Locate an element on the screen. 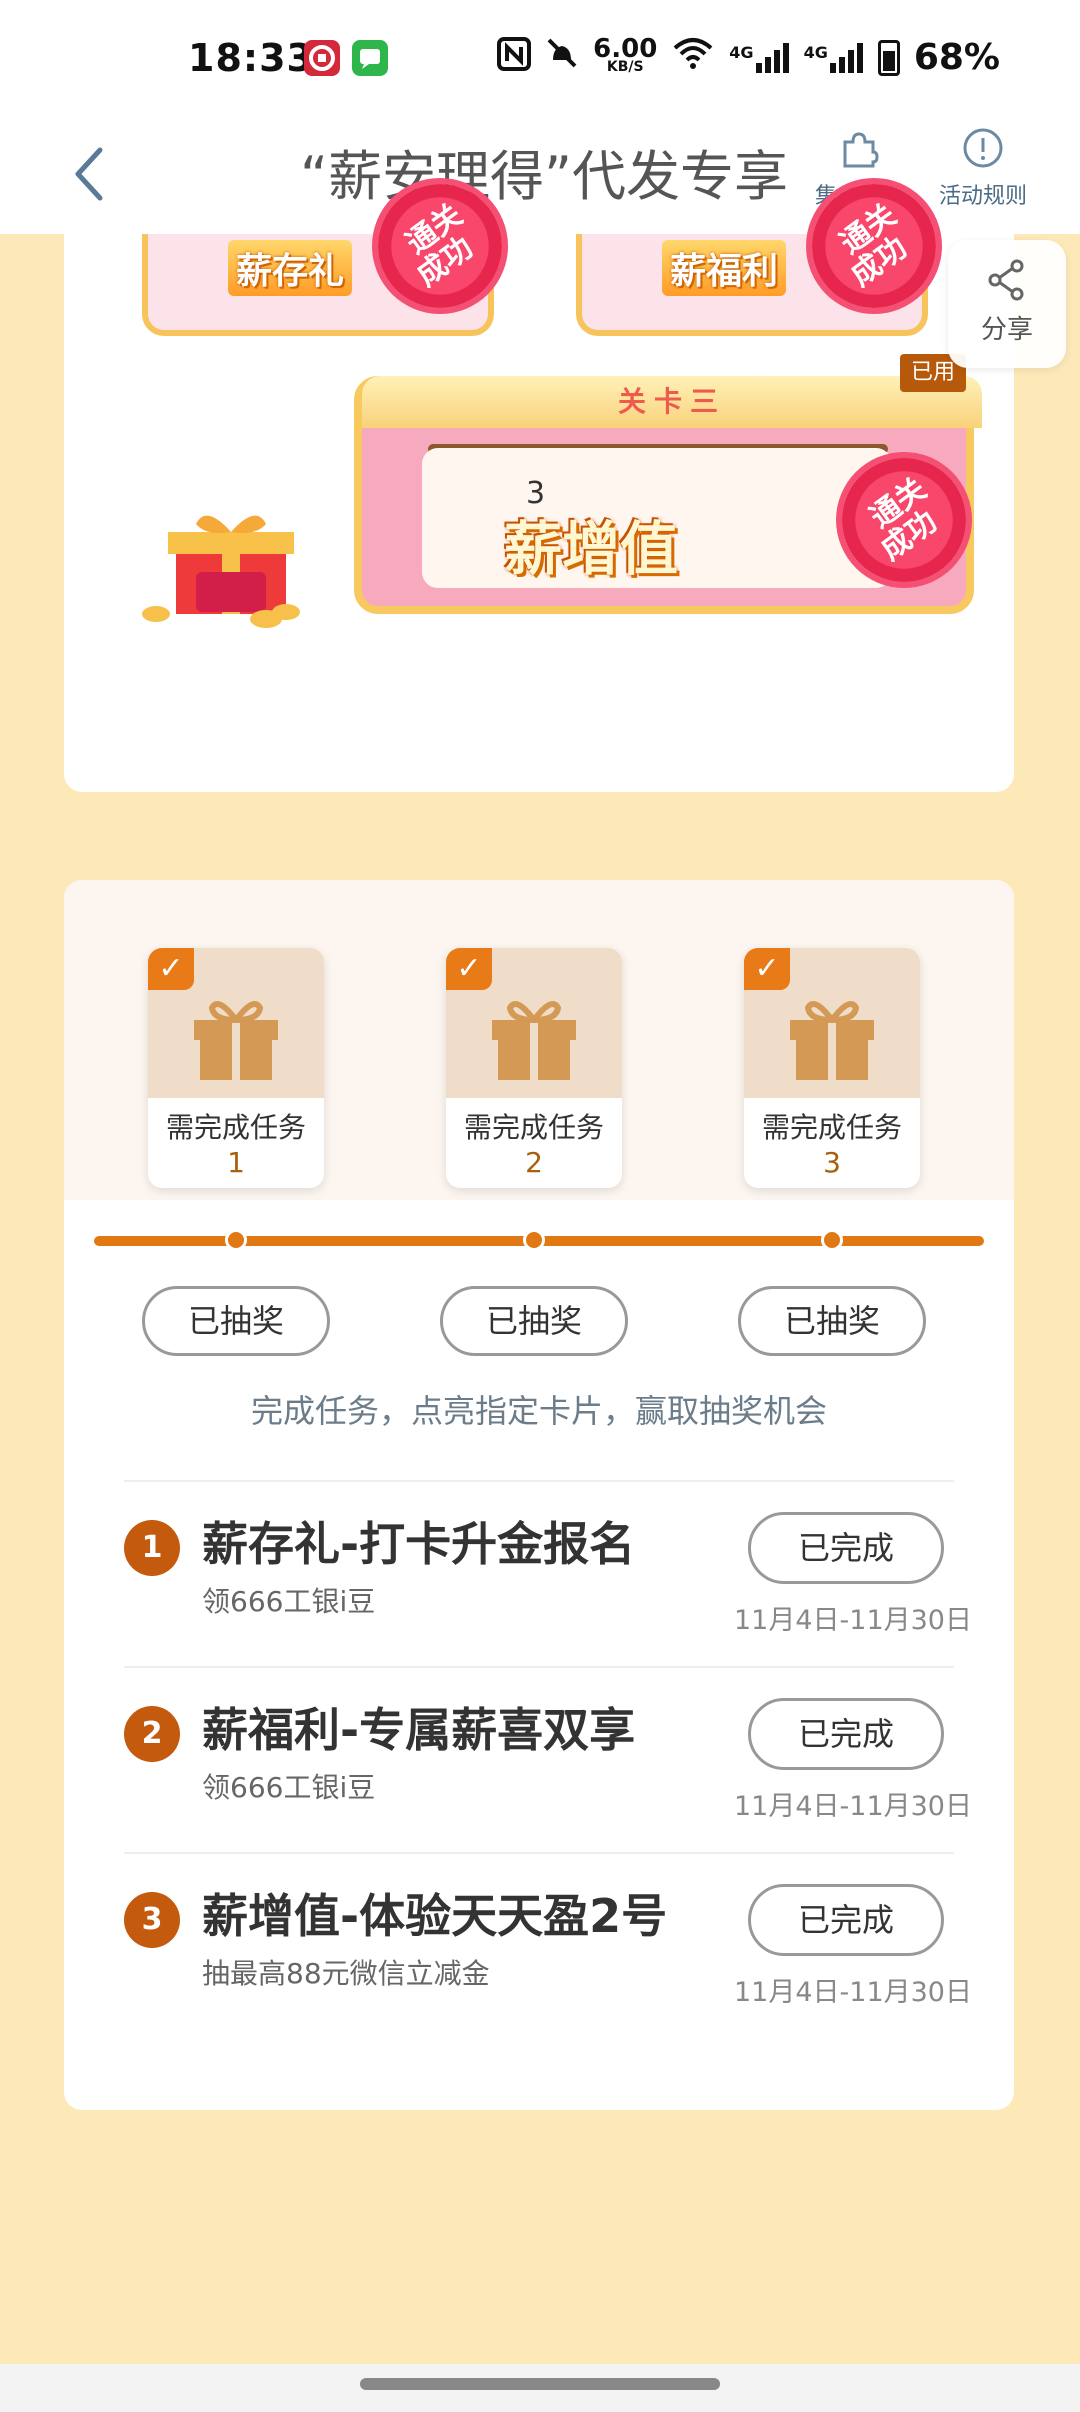 This screenshot has height=2412, width=1080. gift-box-illustration is located at coordinates (221, 571).